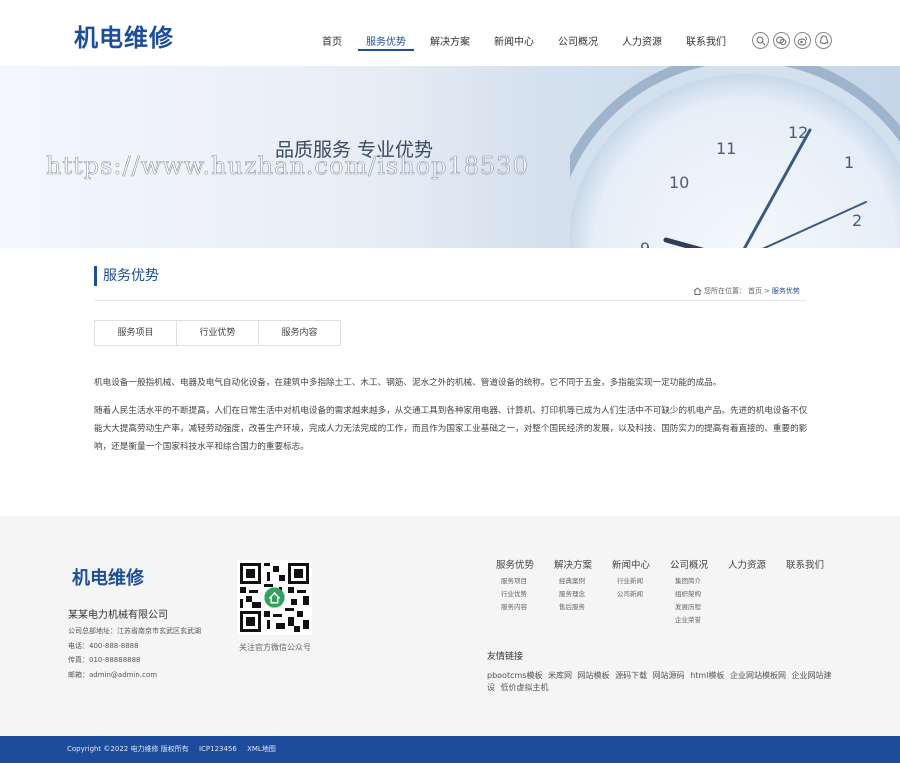 This screenshot has width=900, height=763. What do you see at coordinates (521, 564) in the screenshot?
I see `footer-nav-title: 服务优势` at bounding box center [521, 564].